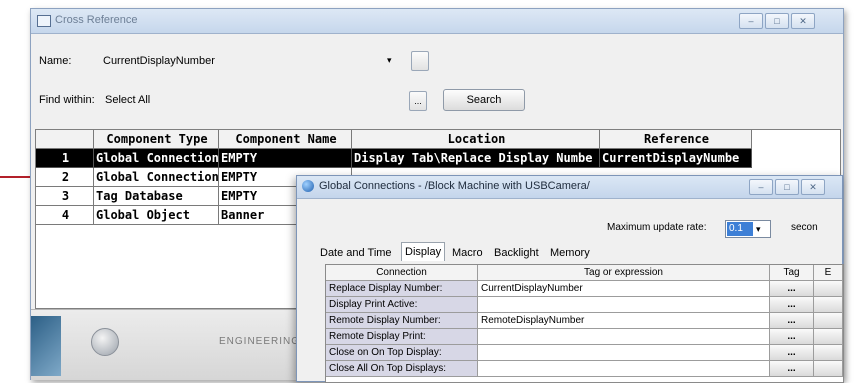 The height and width of the screenshot is (383, 858). Describe the element at coordinates (46, 346) in the screenshot. I see `footer-left-graphic` at that location.